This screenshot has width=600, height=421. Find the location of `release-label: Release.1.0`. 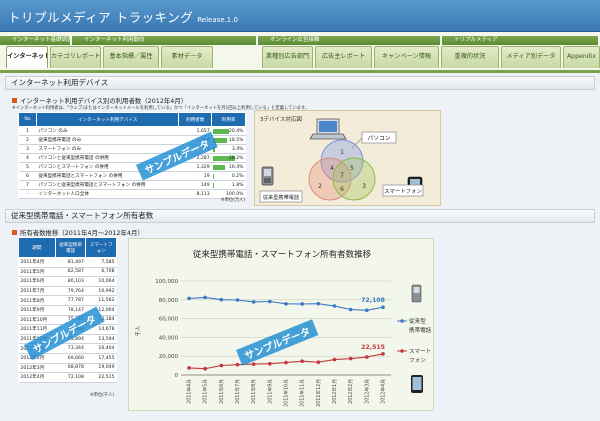

release-label: Release.1.0 is located at coordinates (217, 20).